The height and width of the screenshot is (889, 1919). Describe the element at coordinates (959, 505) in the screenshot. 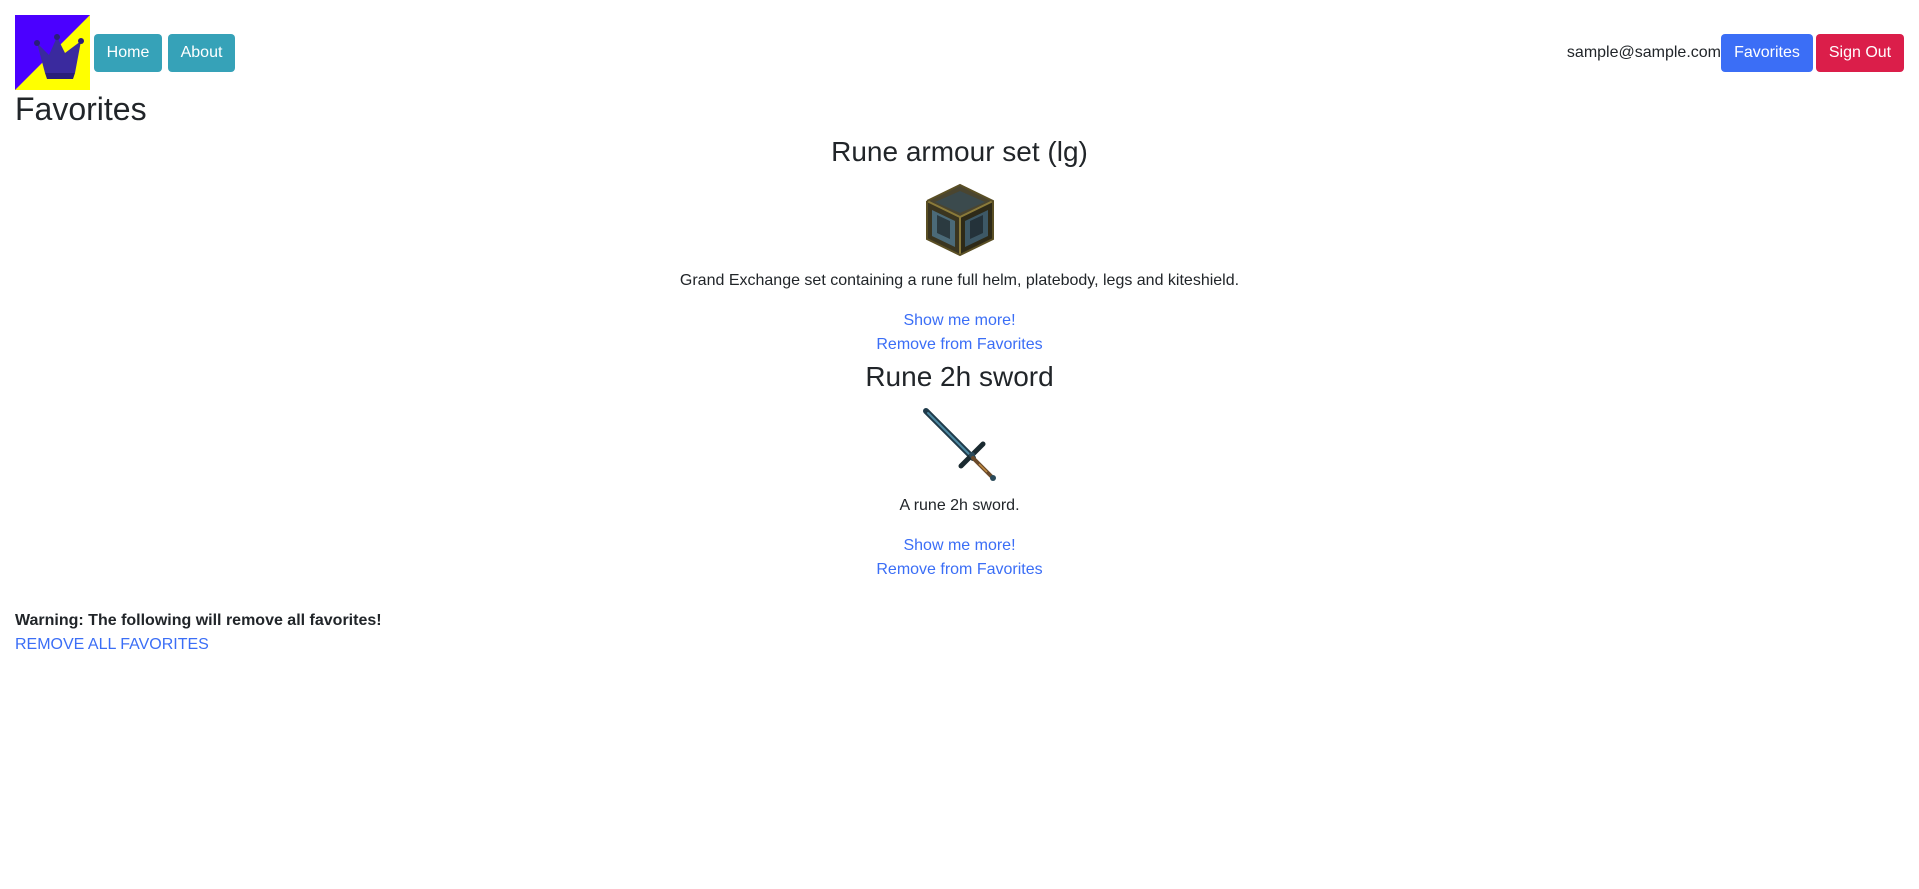

I see `item-description: A rune 2h sword.` at that location.